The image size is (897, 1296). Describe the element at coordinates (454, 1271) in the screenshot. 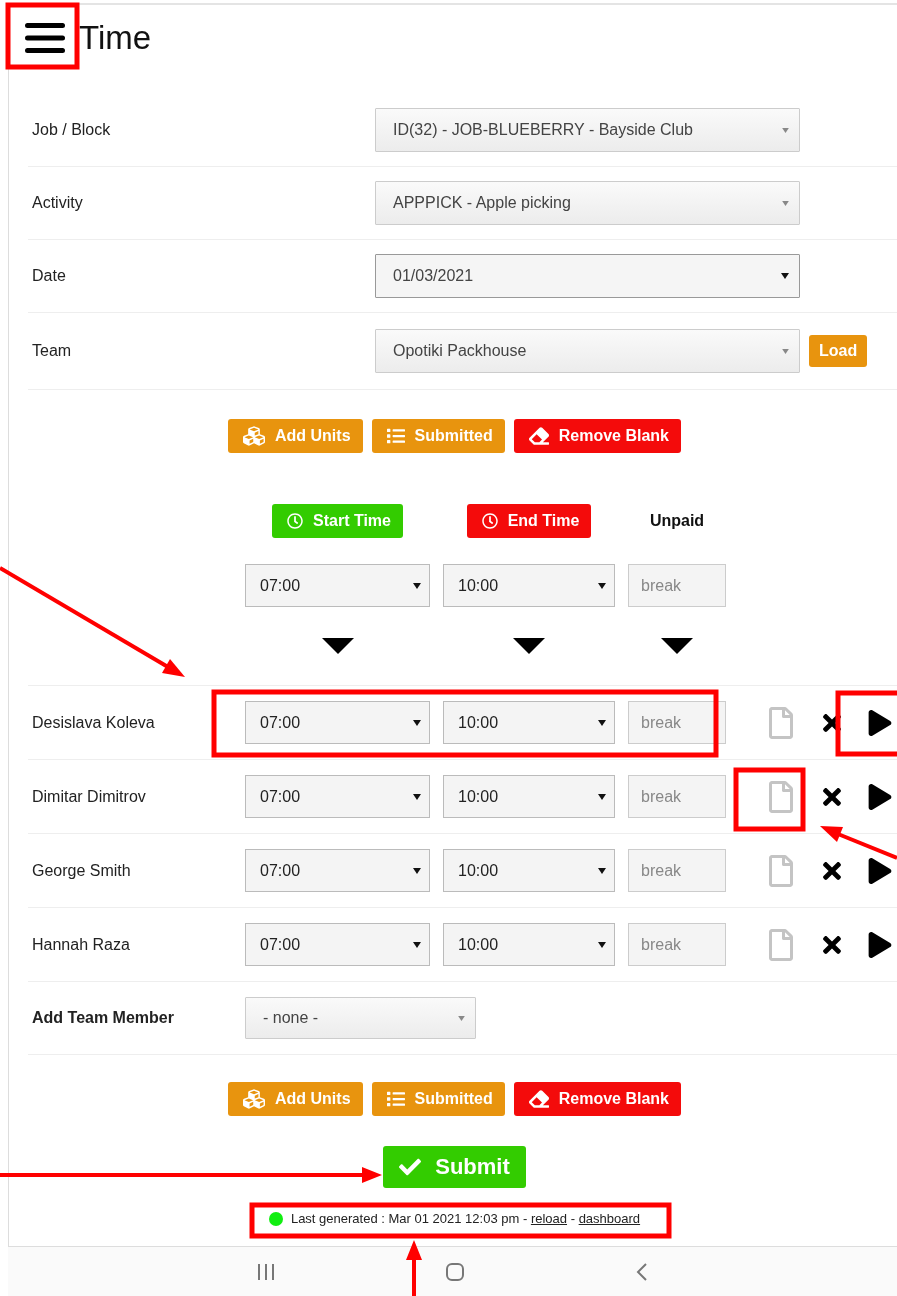

I see `home-icon` at that location.